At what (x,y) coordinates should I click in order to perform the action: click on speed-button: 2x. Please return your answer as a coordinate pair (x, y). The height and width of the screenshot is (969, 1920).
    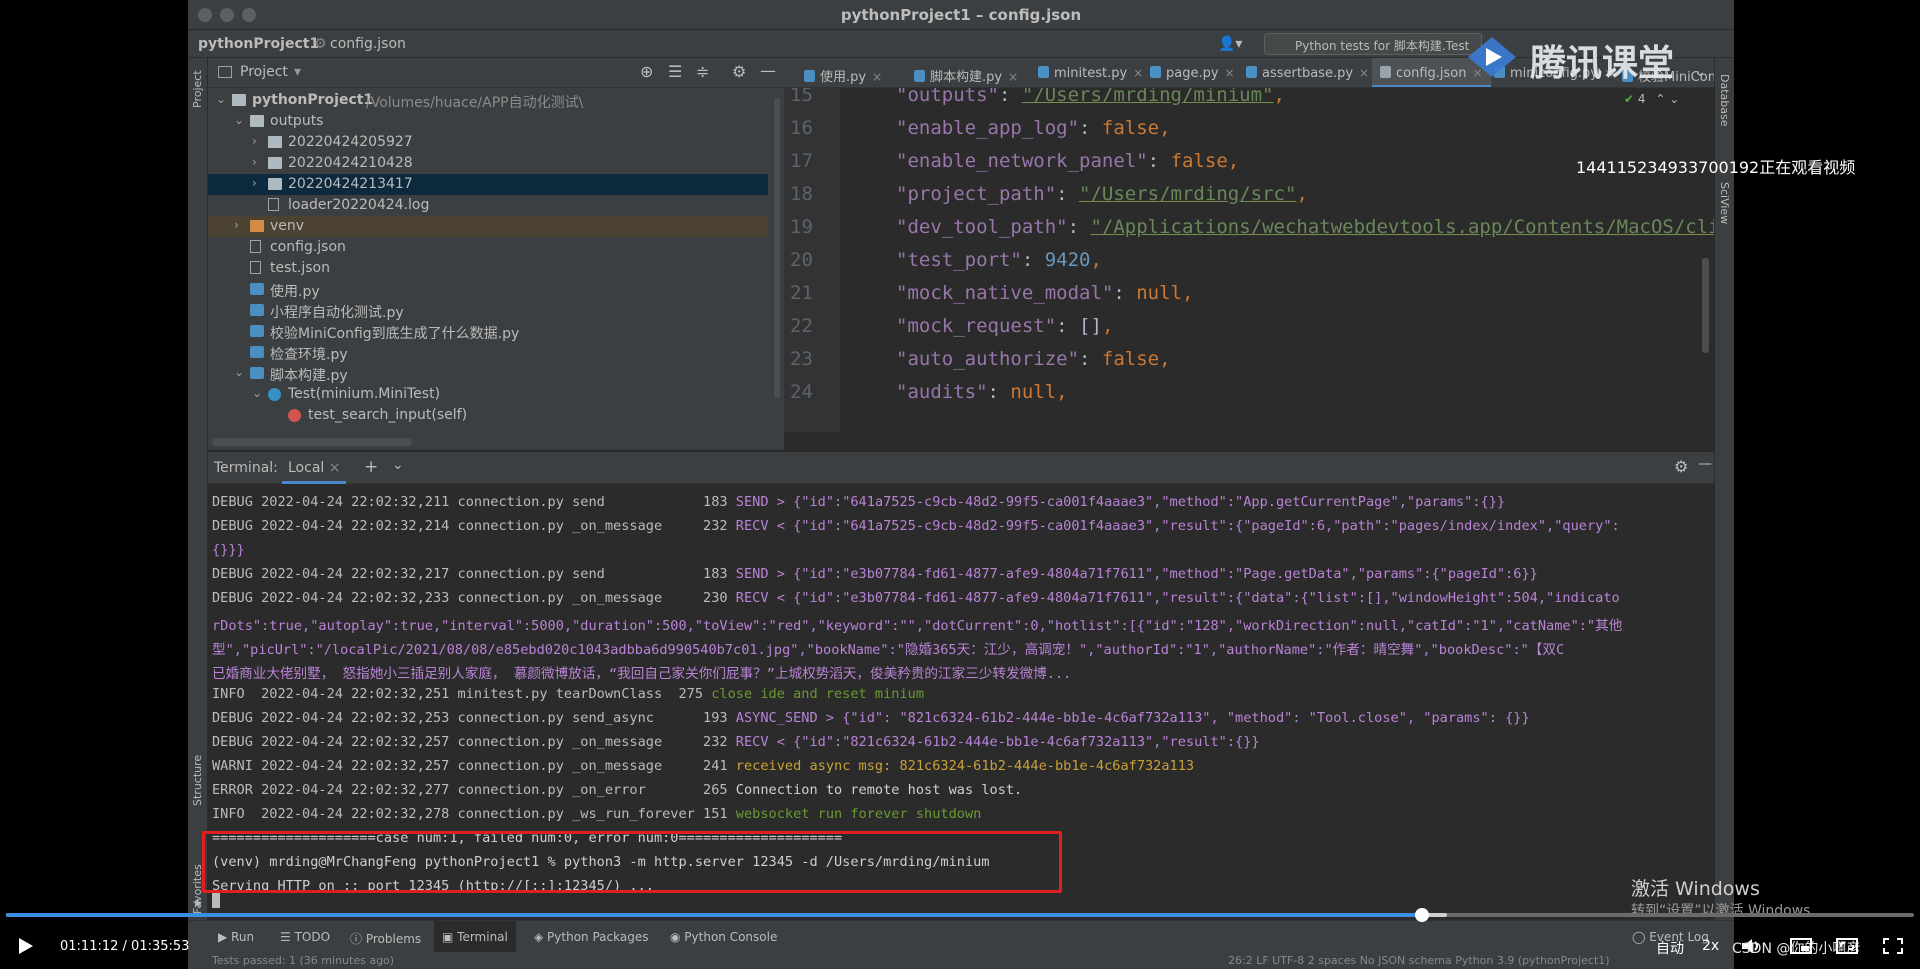
    Looking at the image, I should click on (1710, 946).